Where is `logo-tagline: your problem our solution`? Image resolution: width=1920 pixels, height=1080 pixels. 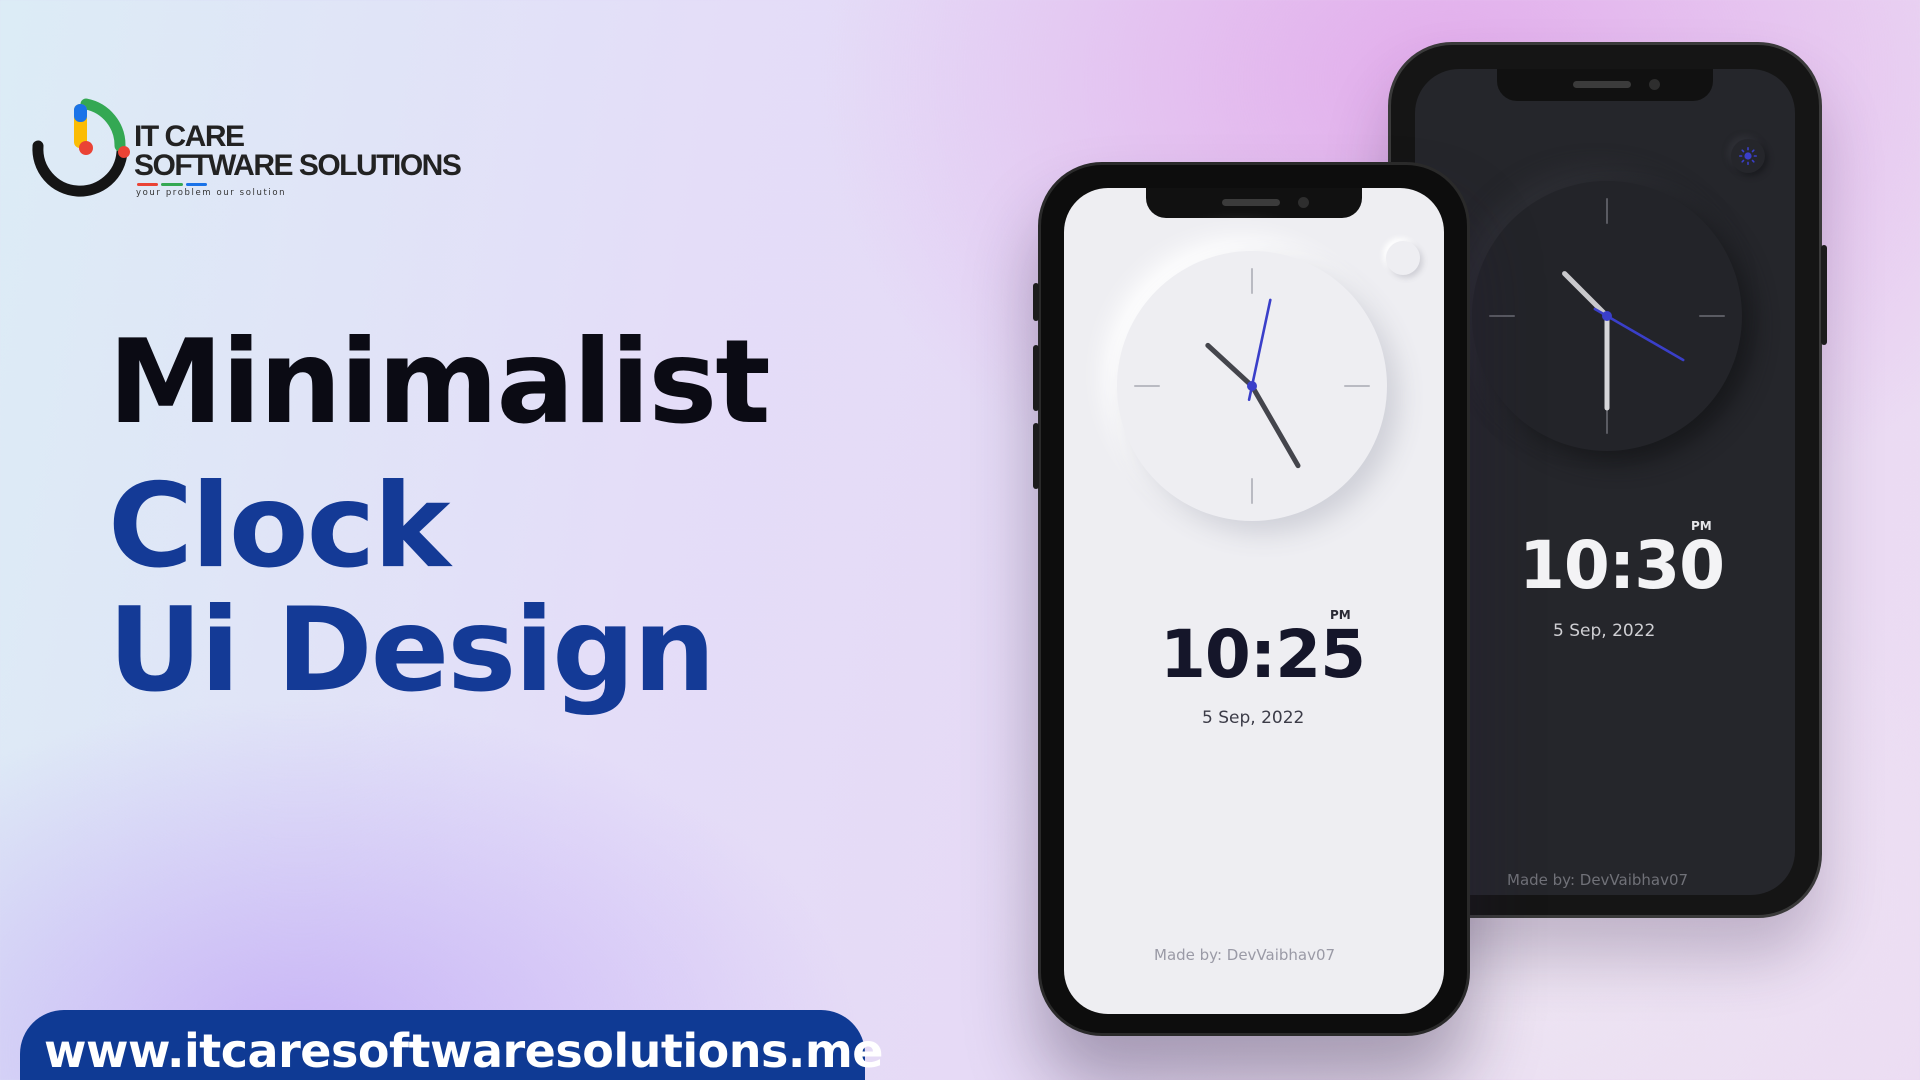
logo-tagline: your problem our solution is located at coordinates (211, 193).